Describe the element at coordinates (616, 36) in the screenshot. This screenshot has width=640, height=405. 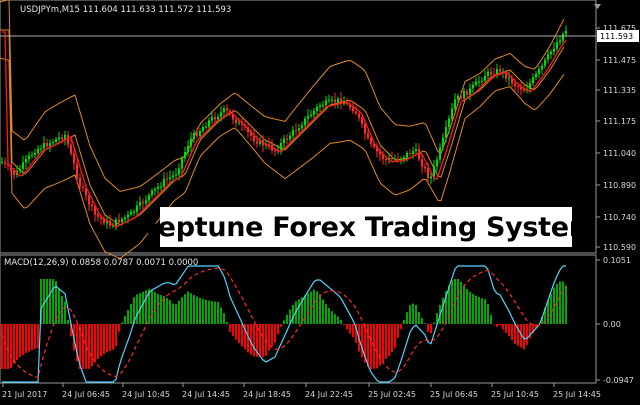
I see `svg-text: 111.593` at that location.